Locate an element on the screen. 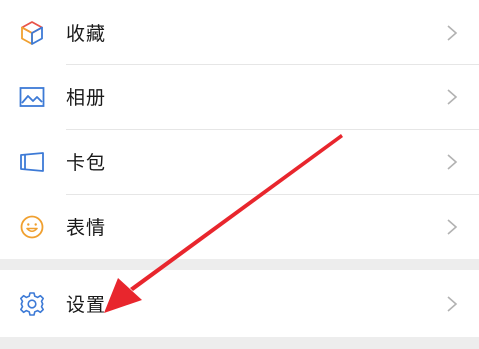 This screenshot has width=479, height=349. card-wallet-icon is located at coordinates (32, 162).